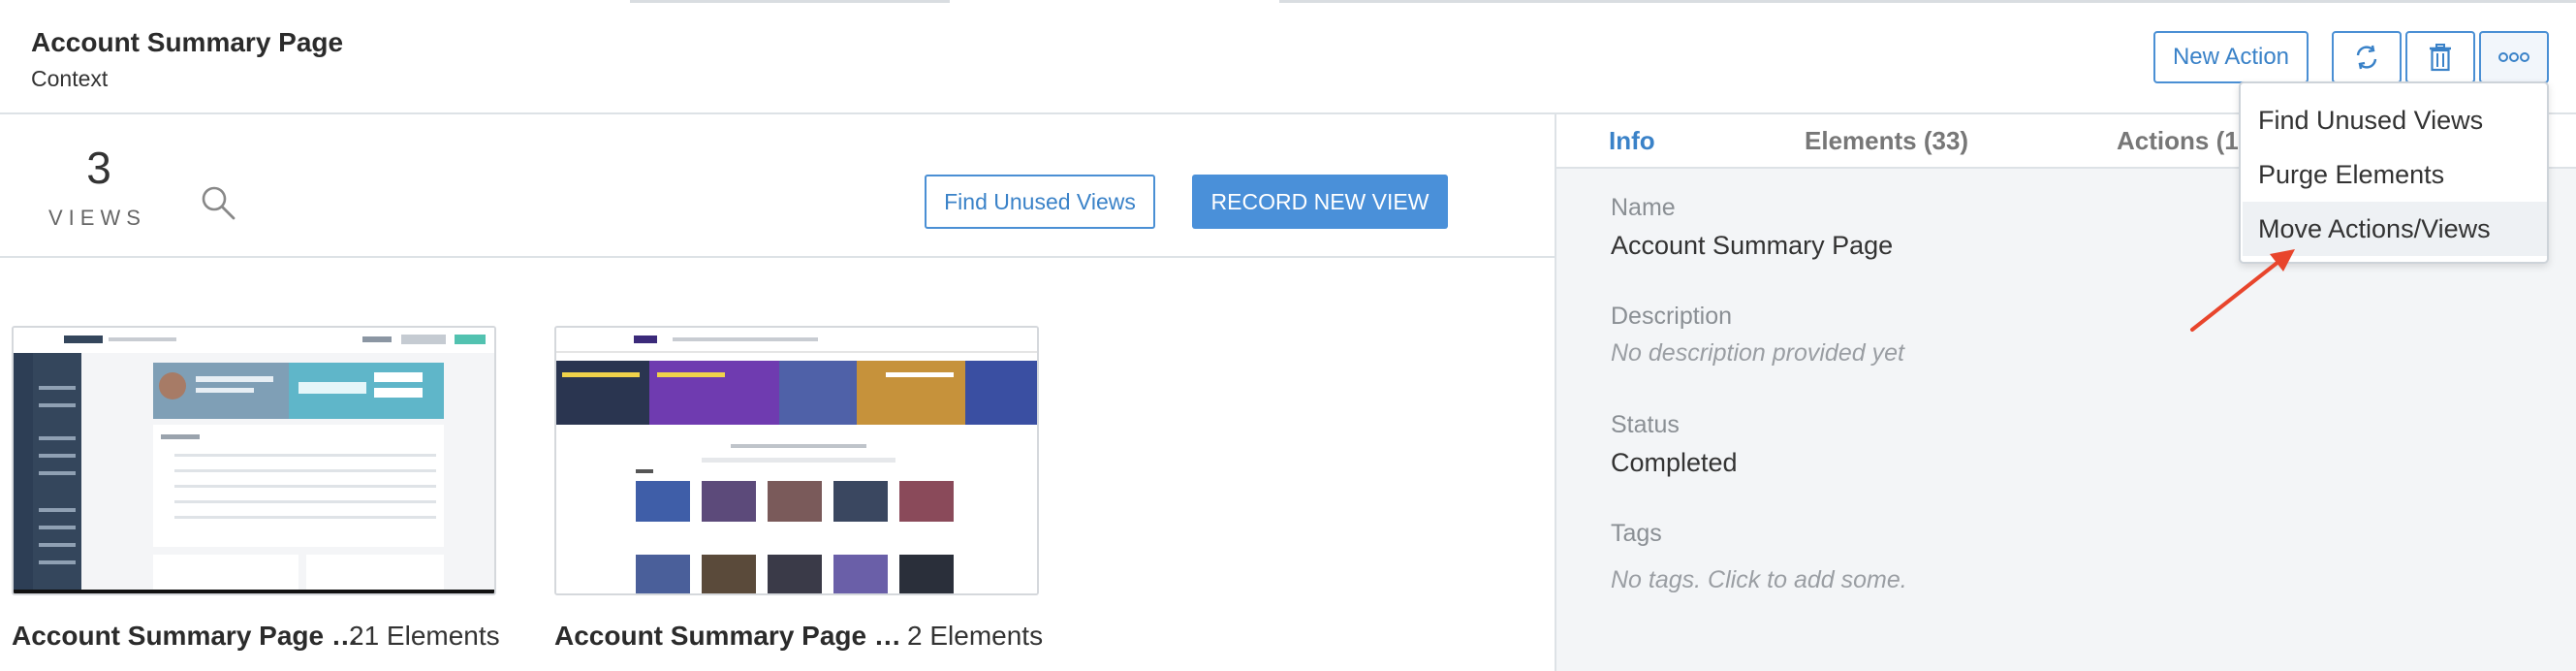 Image resolution: width=2576 pixels, height=671 pixels. I want to click on annotation-arrow-icon, so click(2242, 290).